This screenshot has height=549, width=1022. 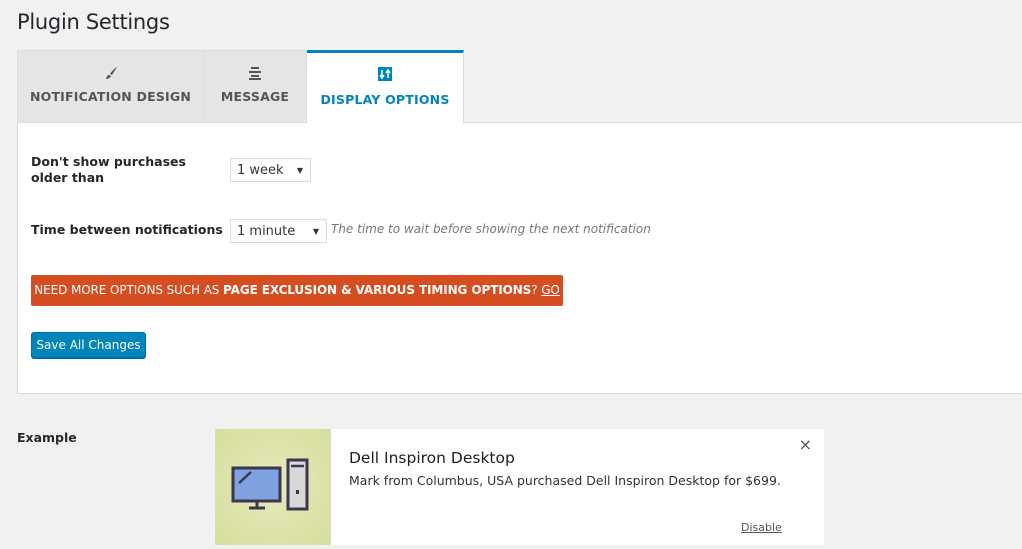 What do you see at coordinates (110, 96) in the screenshot?
I see `tab-label: NOTIFICATION DESIGN` at bounding box center [110, 96].